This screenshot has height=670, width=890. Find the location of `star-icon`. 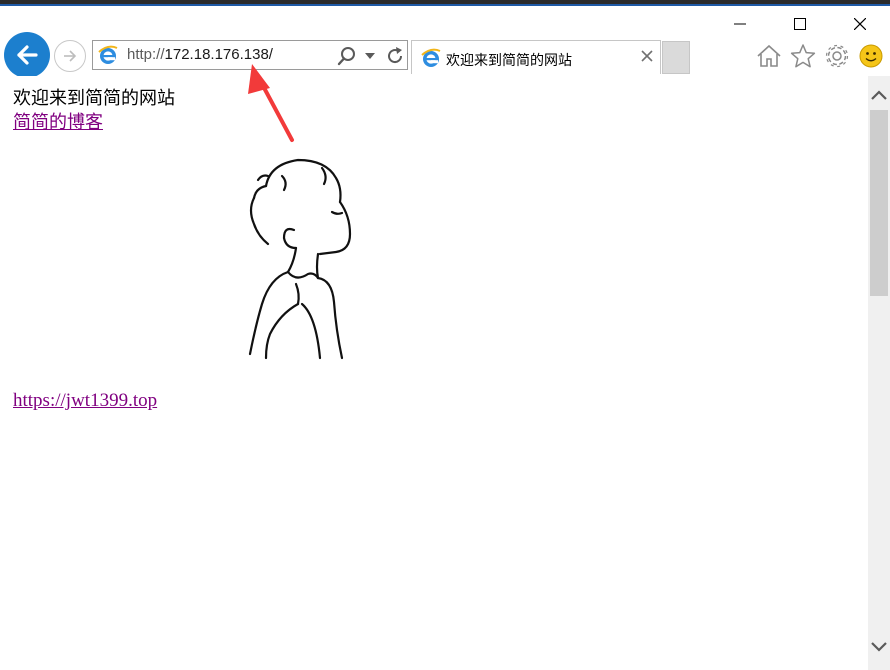

star-icon is located at coordinates (803, 56).